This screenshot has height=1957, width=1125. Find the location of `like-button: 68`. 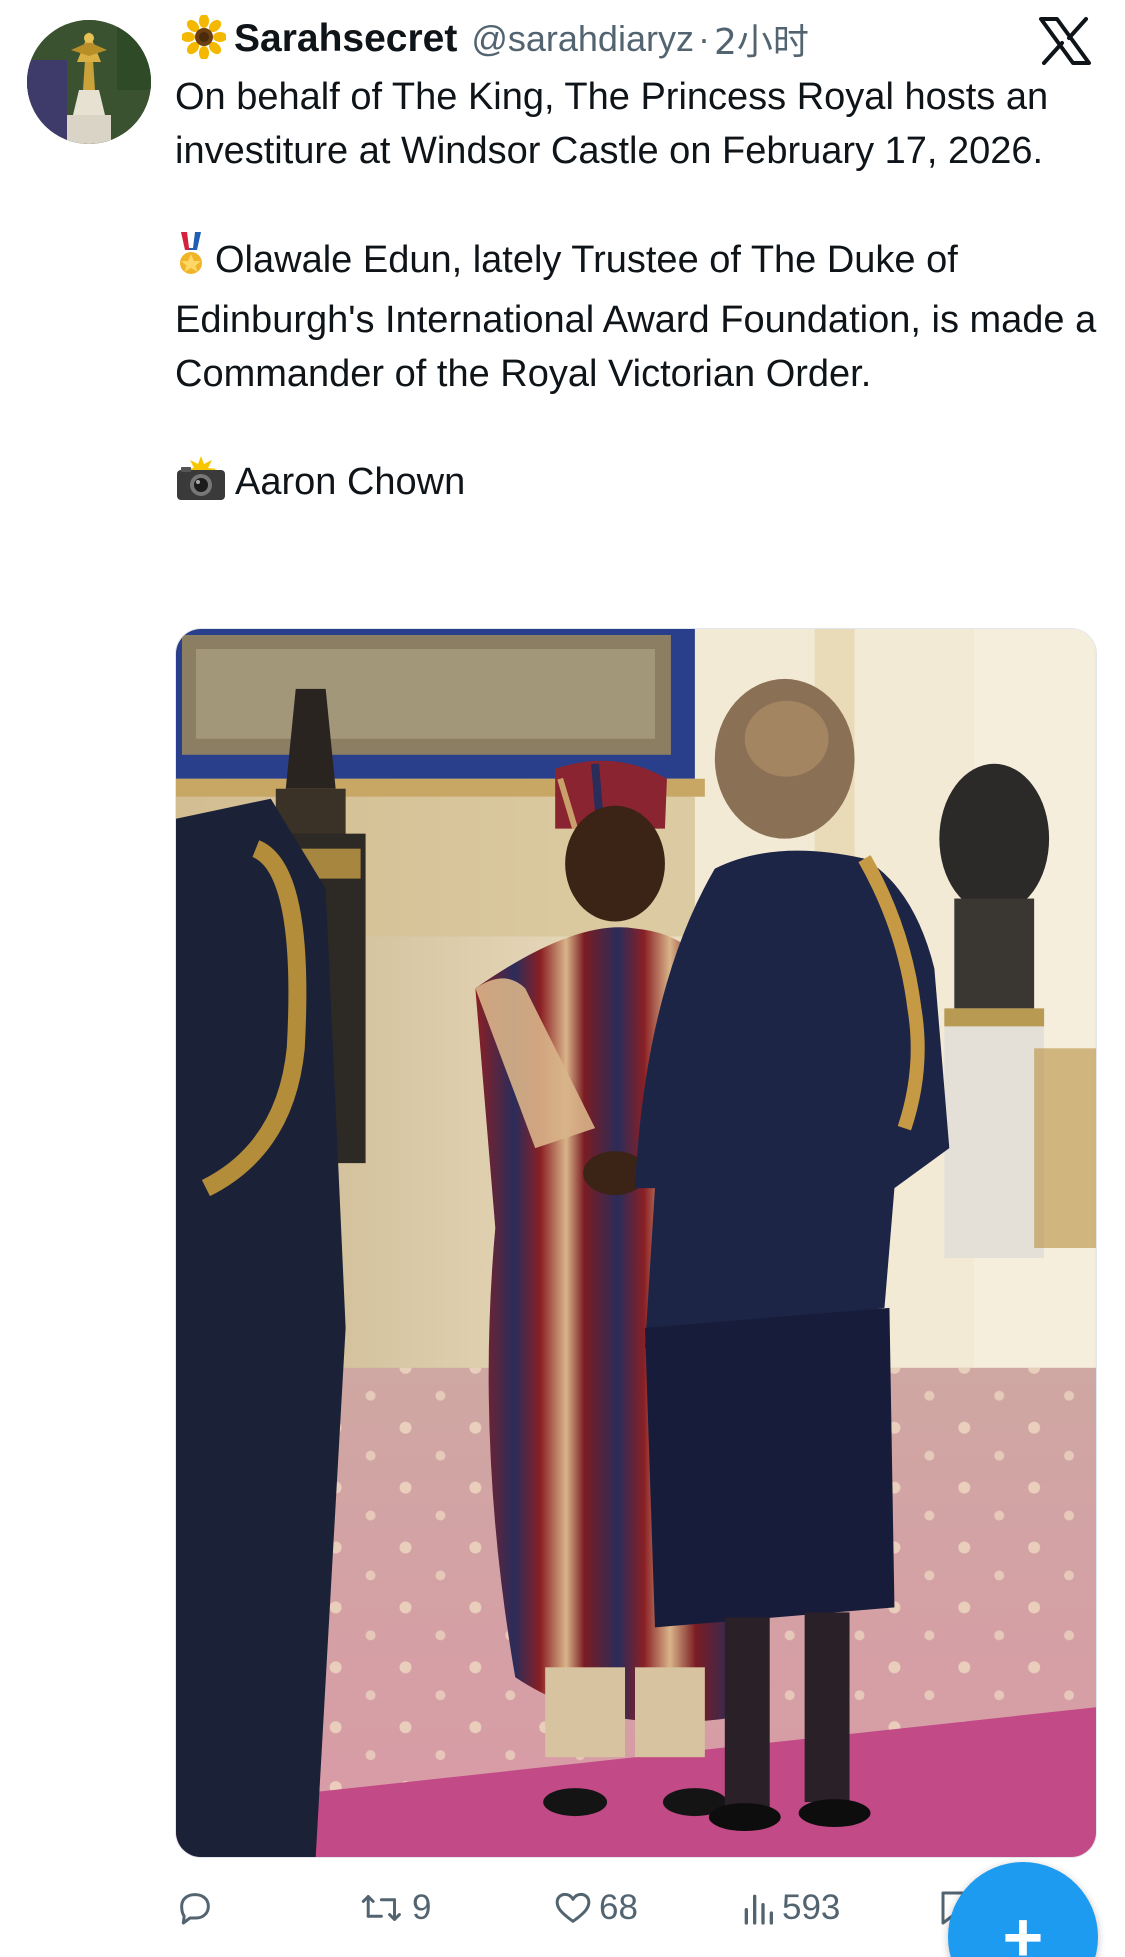

like-button: 68 is located at coordinates (595, 1908).